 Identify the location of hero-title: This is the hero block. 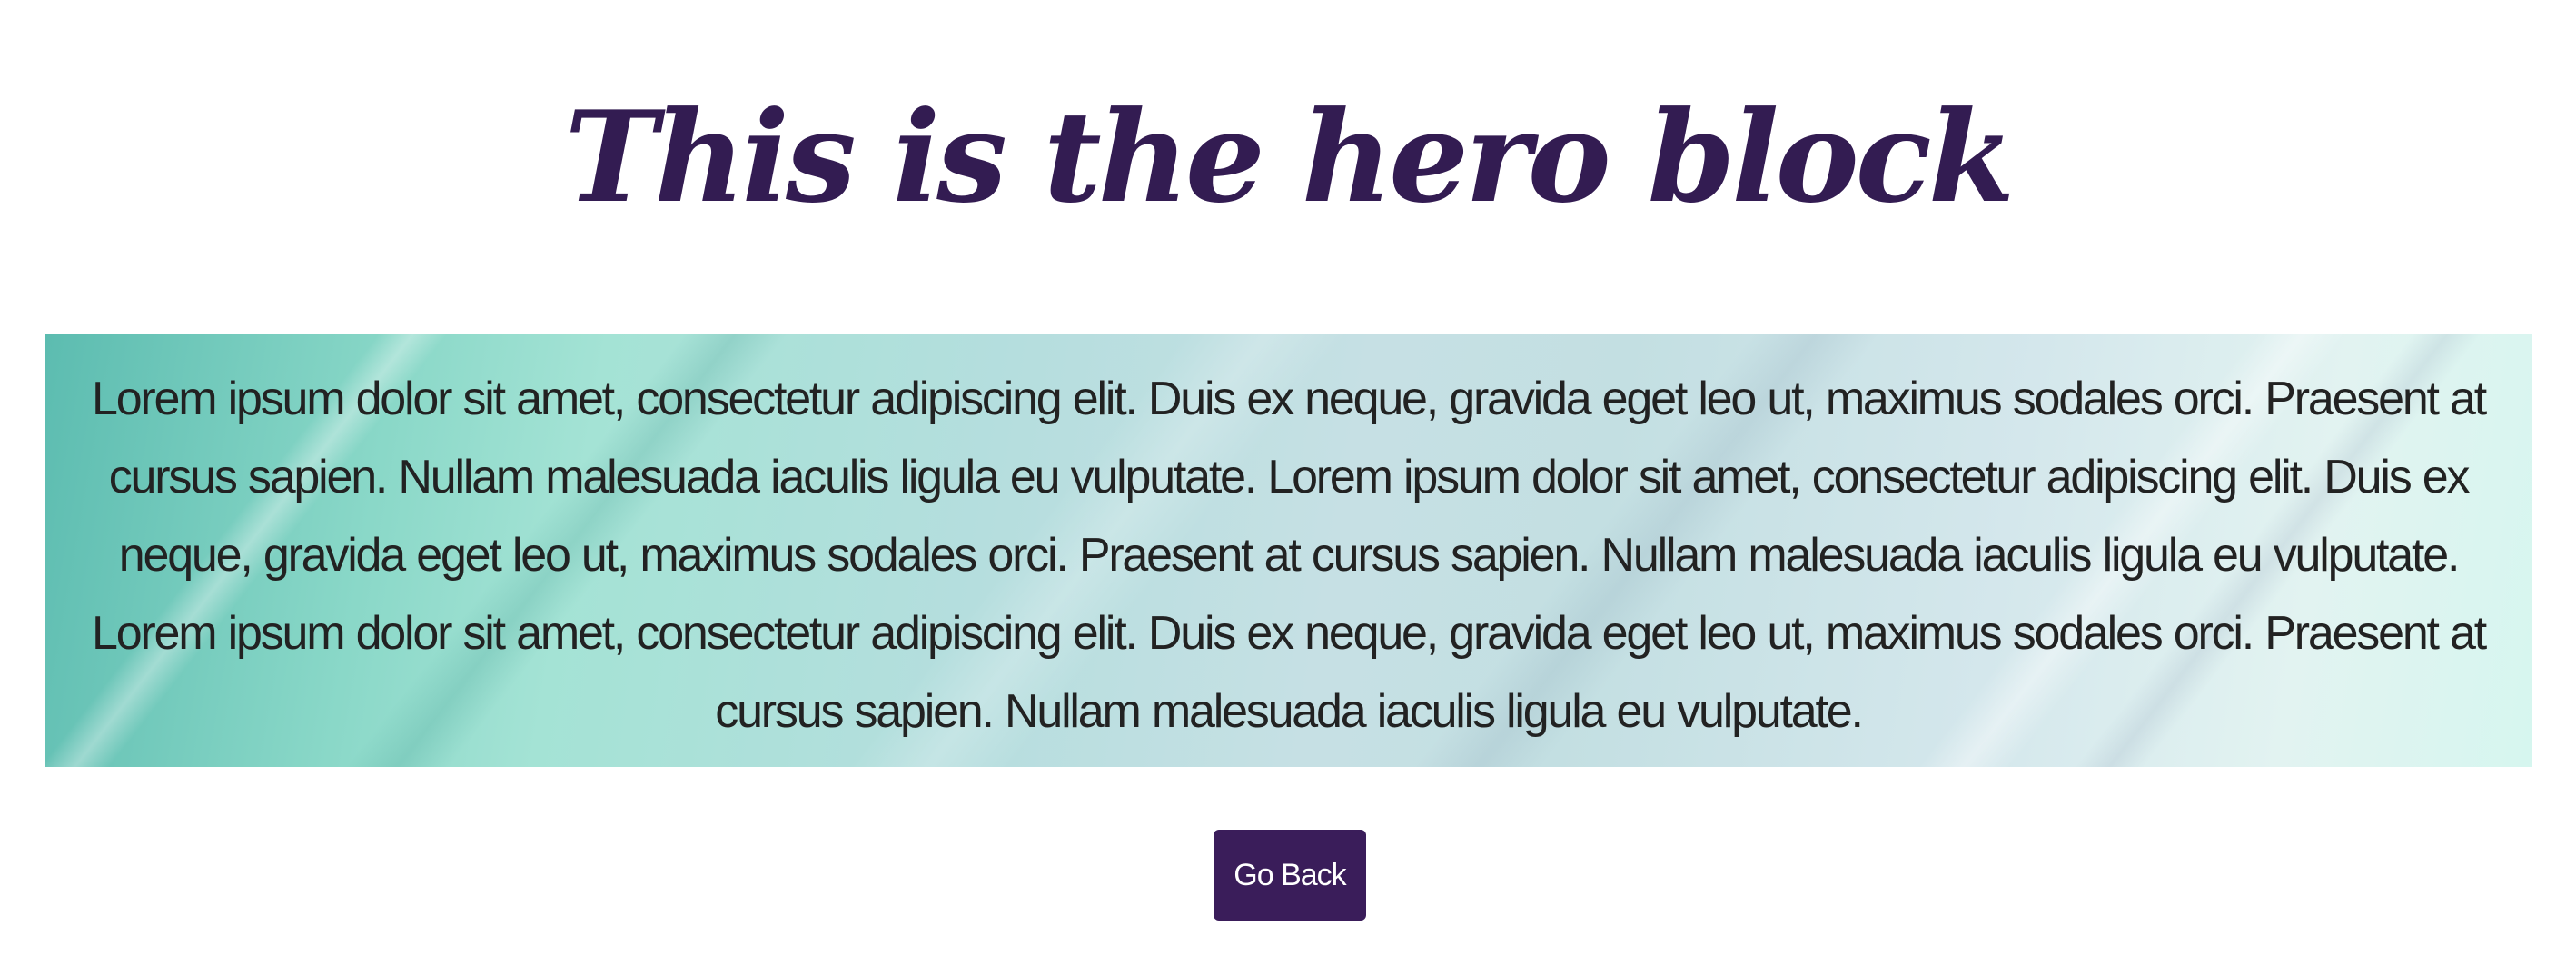
(1290, 157).